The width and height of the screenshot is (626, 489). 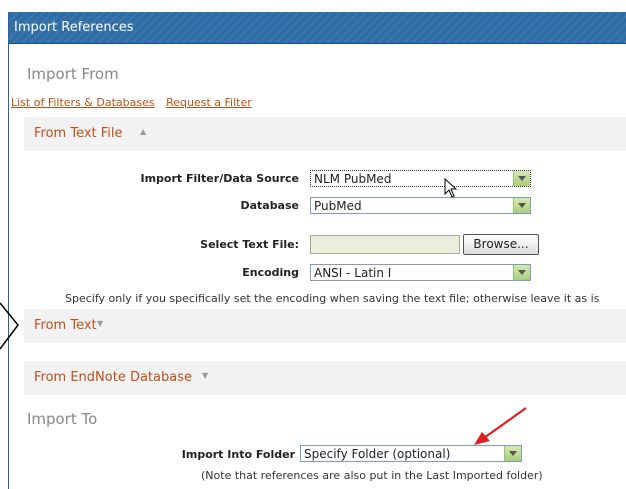 I want to click on encoding-label: Encoding, so click(x=270, y=272).